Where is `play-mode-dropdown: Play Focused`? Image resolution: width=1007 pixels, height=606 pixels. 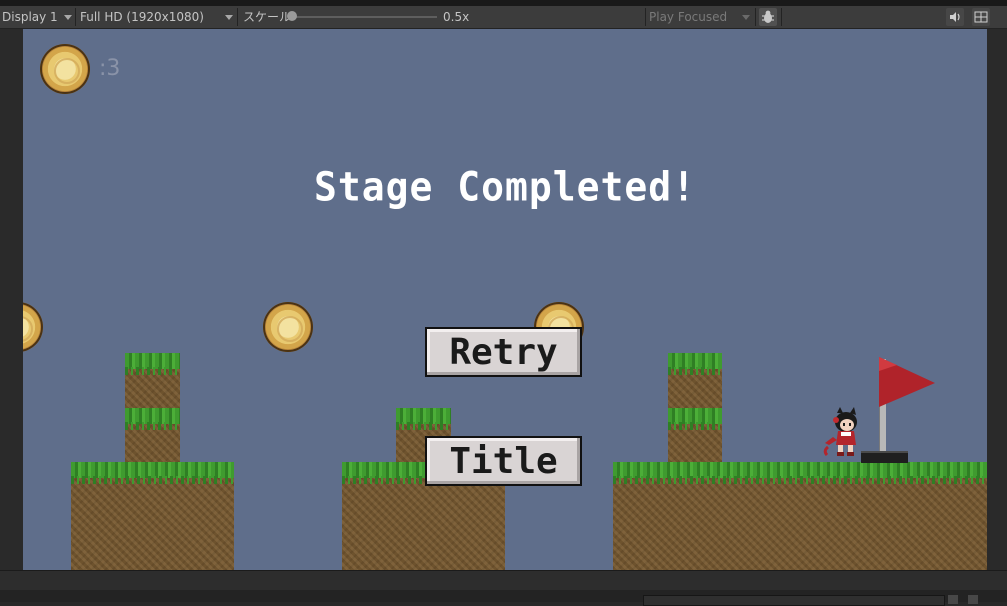
play-mode-dropdown: Play Focused is located at coordinates (688, 17).